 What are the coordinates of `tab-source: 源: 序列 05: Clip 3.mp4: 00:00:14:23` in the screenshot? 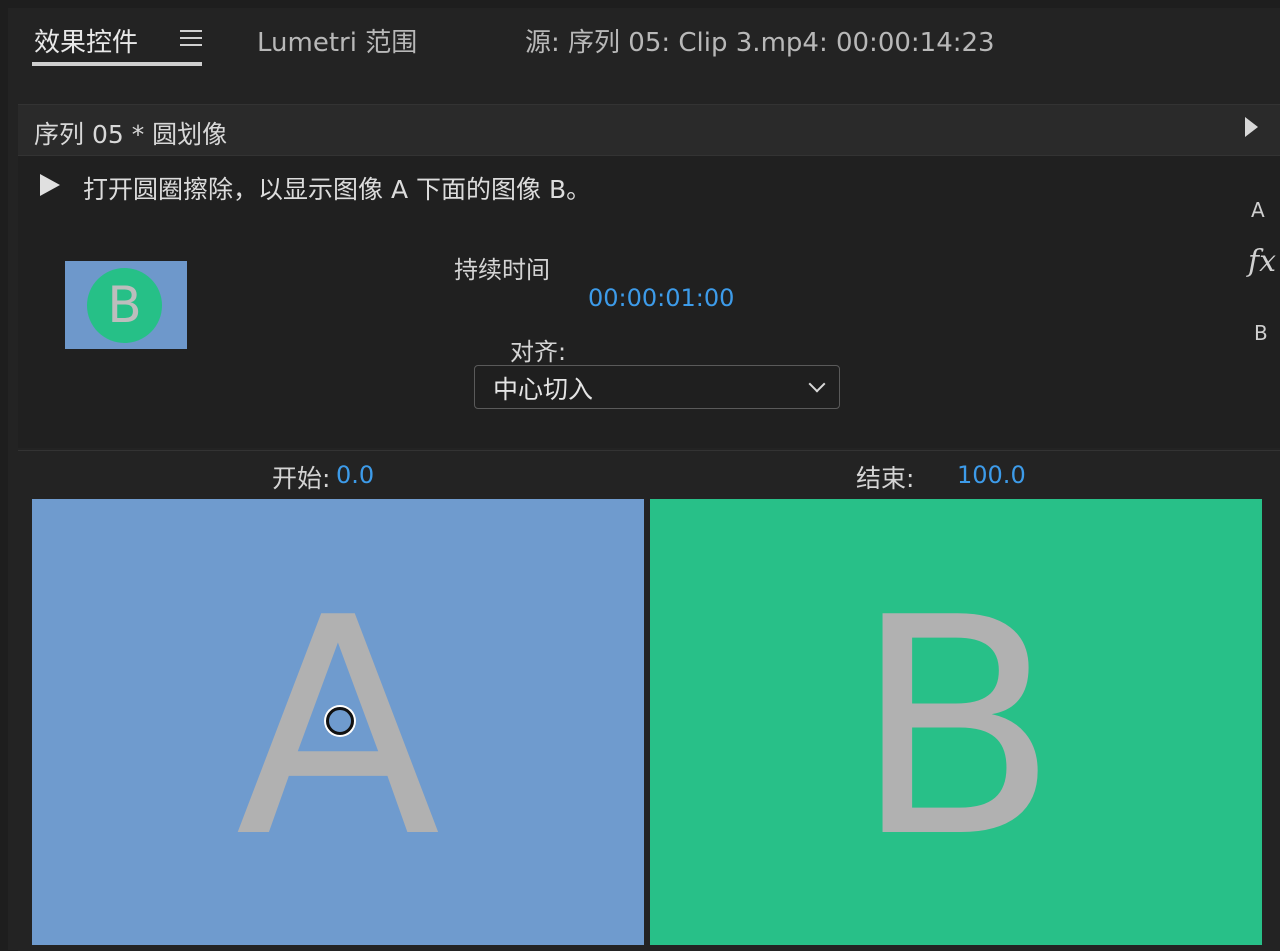 It's located at (760, 40).